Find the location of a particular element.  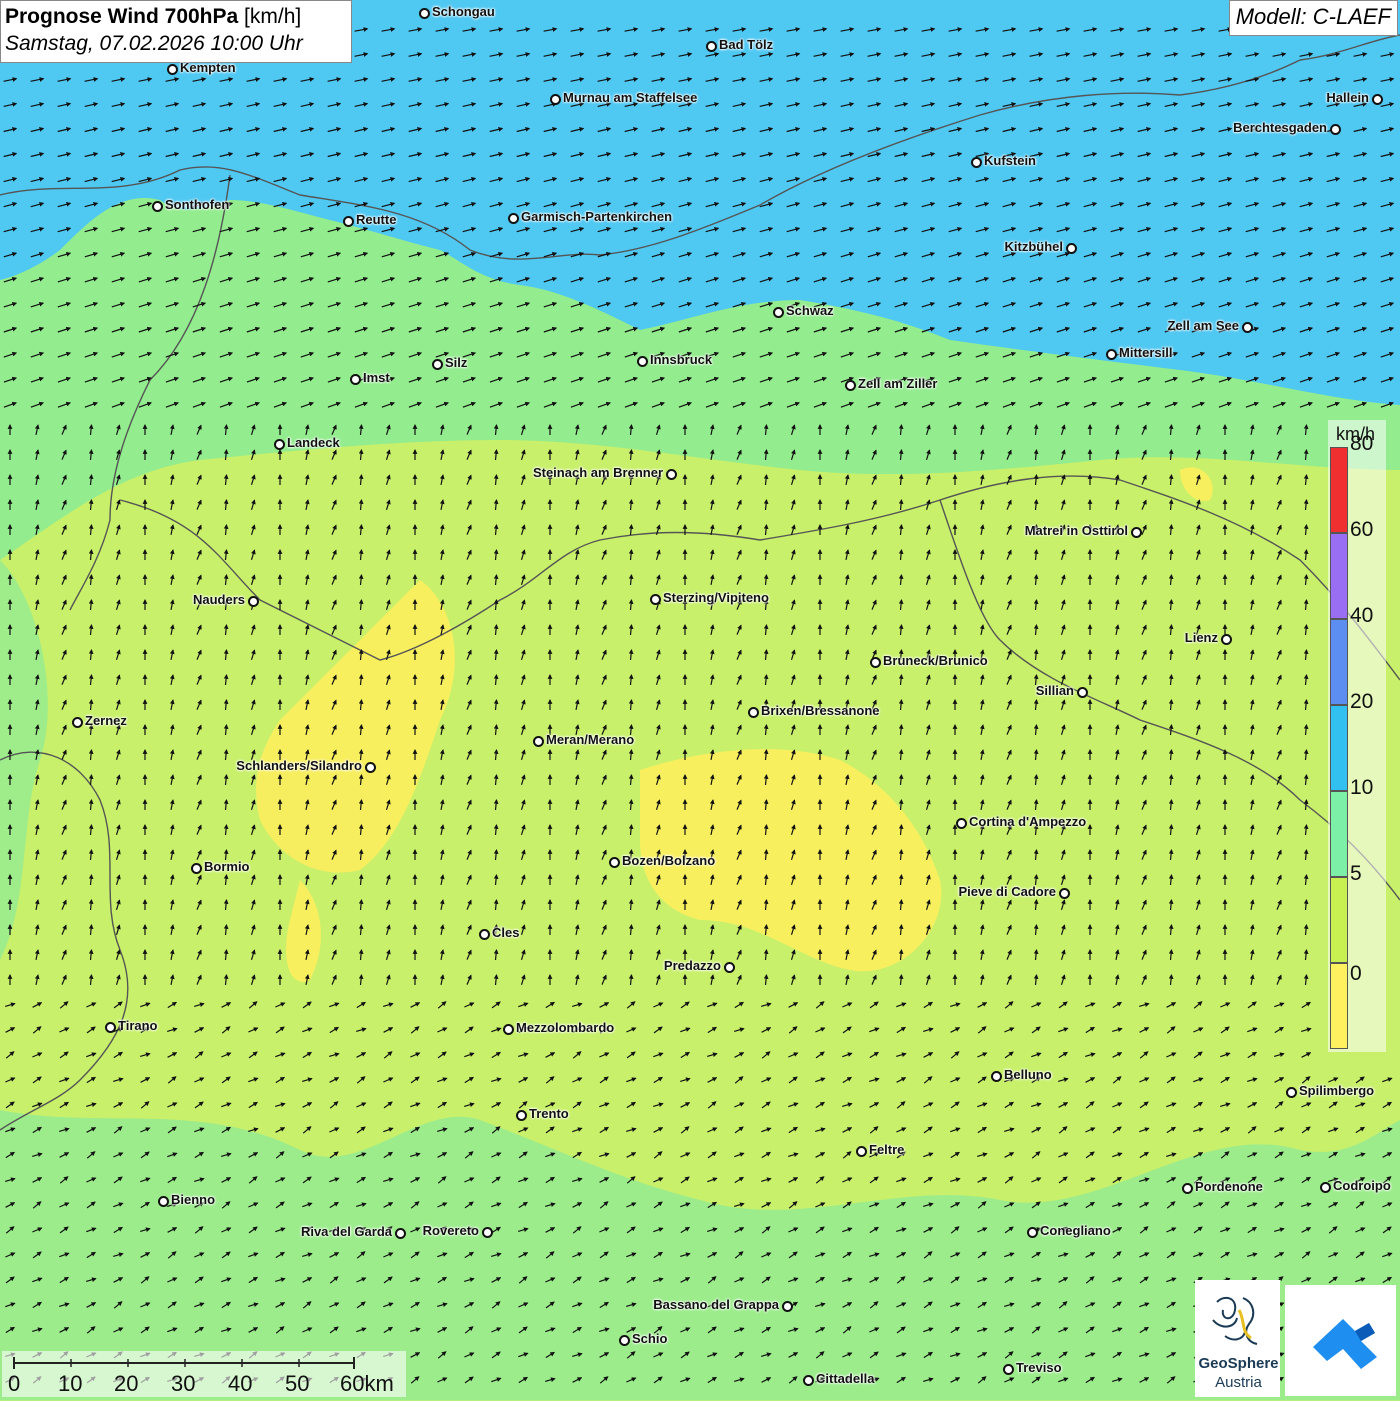

city-label: Schwaz is located at coordinates (810, 310).